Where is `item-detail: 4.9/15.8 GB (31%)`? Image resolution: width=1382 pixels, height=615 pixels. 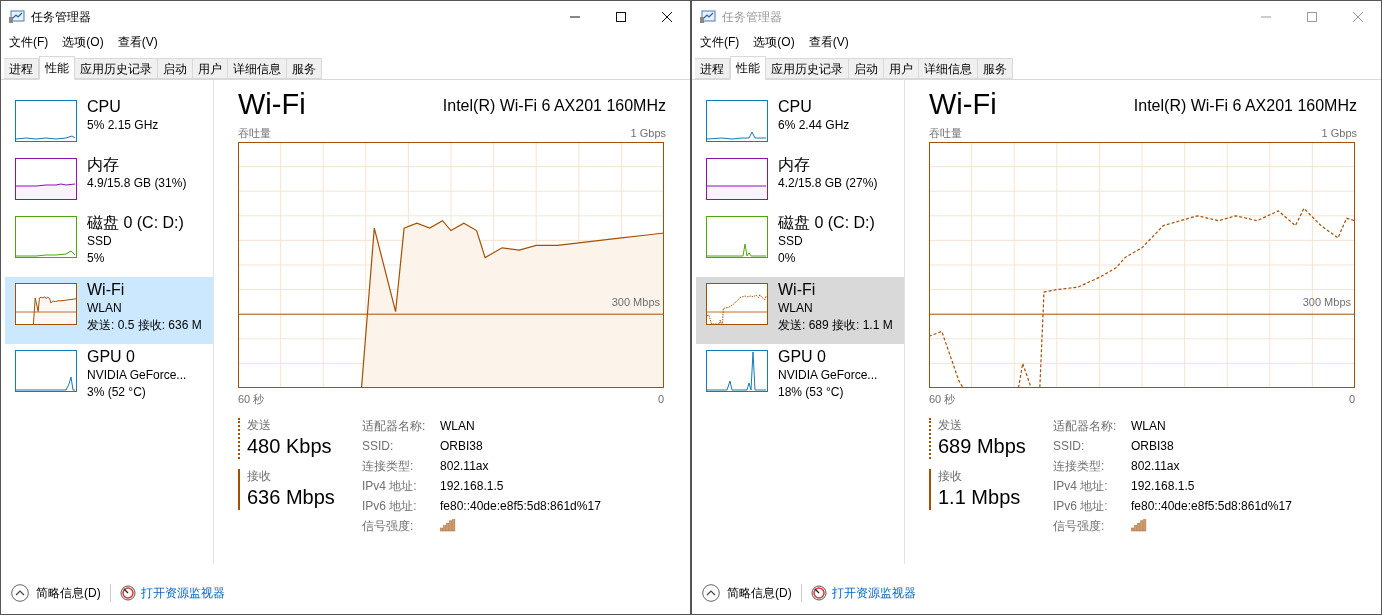
item-detail: 4.9/15.8 GB (31%) is located at coordinates (137, 183).